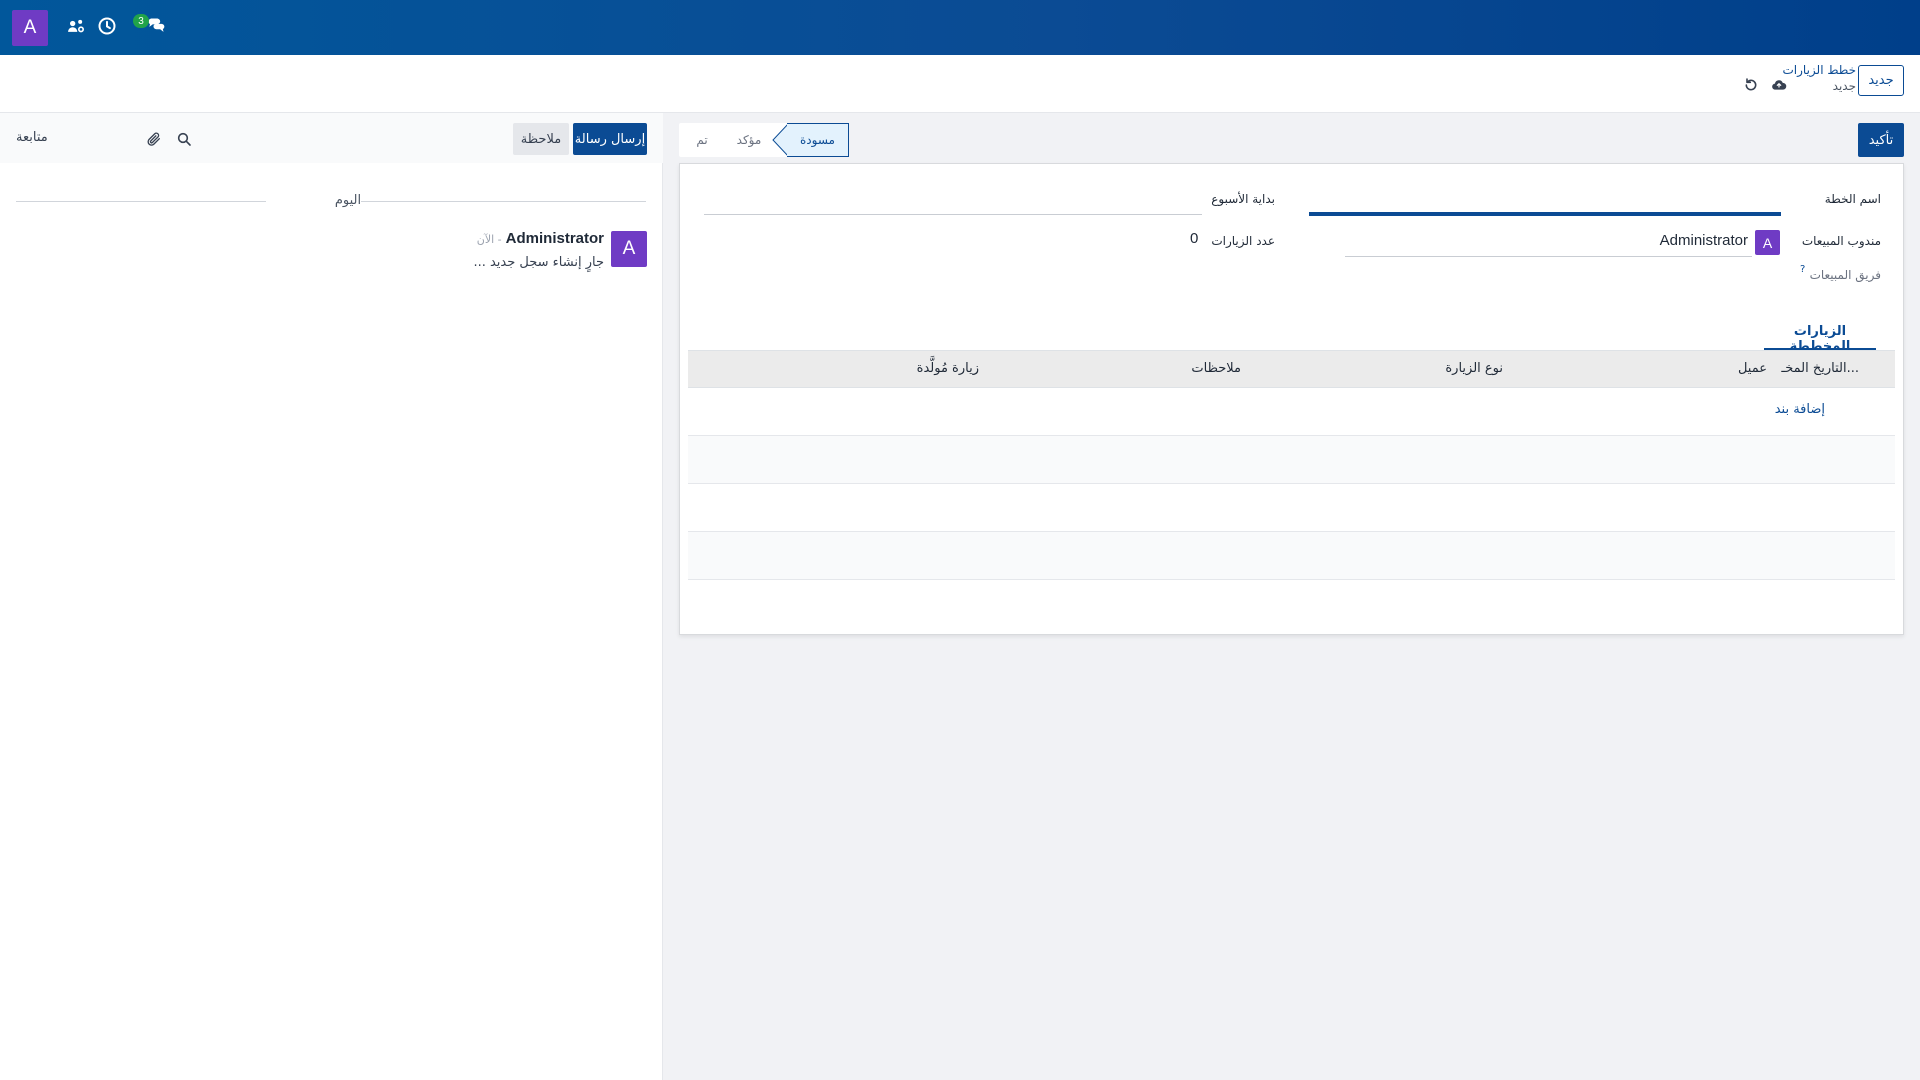 This screenshot has width=1920, height=1080. I want to click on column-visit-type: نوع الزيارة, so click(1474, 368).